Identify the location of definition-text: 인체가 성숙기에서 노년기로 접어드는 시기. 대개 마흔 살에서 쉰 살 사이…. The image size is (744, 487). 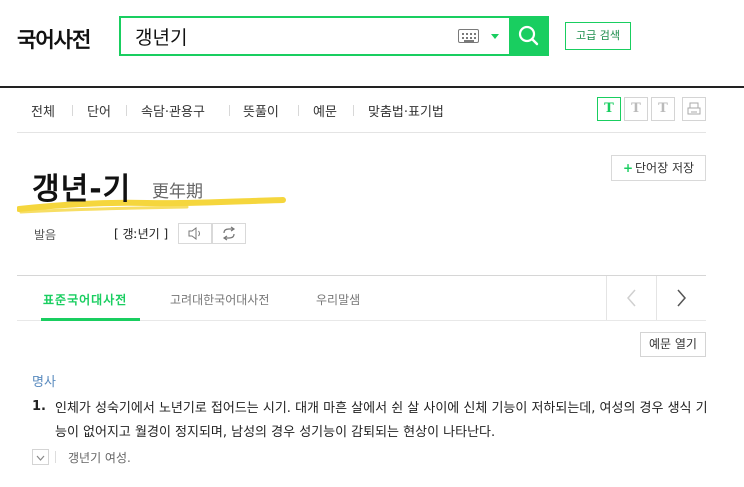
(381, 420).